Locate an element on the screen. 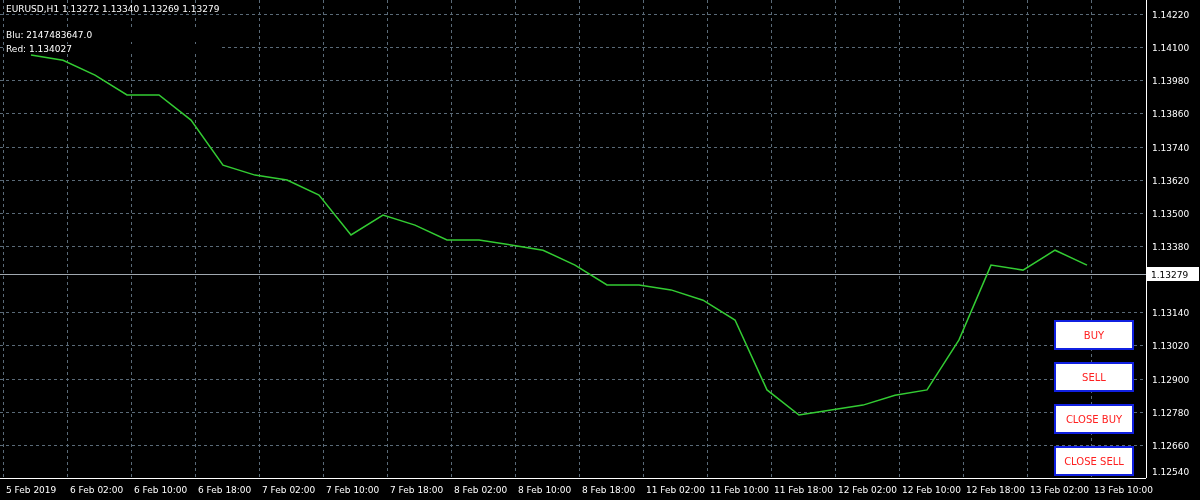 Image resolution: width=1200 pixels, height=500 pixels. current-price-label: 1.13279 is located at coordinates (1173, 274).